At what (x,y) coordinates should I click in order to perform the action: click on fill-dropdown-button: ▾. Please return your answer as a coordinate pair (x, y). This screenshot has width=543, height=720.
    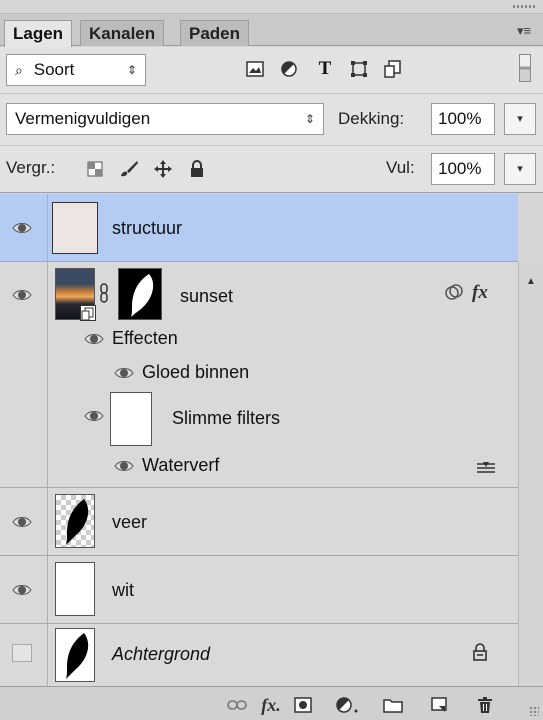
    Looking at the image, I should click on (520, 169).